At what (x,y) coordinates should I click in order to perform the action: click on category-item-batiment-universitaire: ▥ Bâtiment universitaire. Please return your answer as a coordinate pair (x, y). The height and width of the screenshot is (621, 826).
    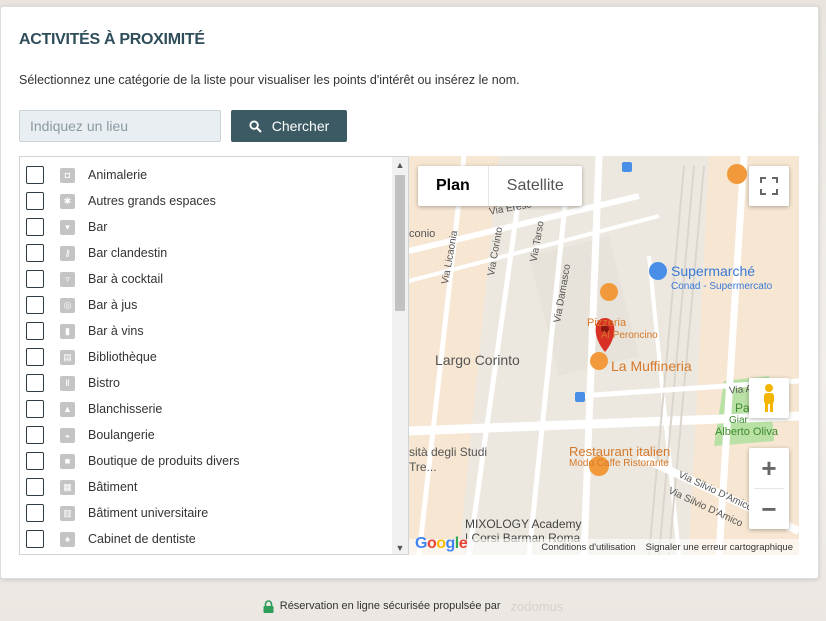
    Looking at the image, I should click on (206, 513).